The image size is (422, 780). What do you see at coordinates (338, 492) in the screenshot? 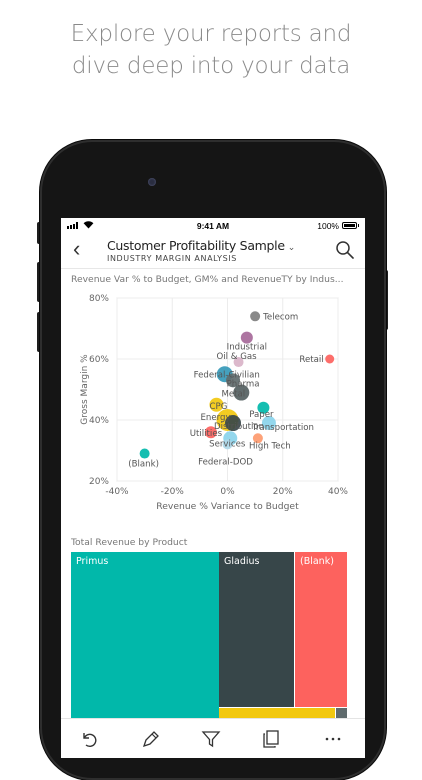
I see `x-tick-label: 40%` at bounding box center [338, 492].